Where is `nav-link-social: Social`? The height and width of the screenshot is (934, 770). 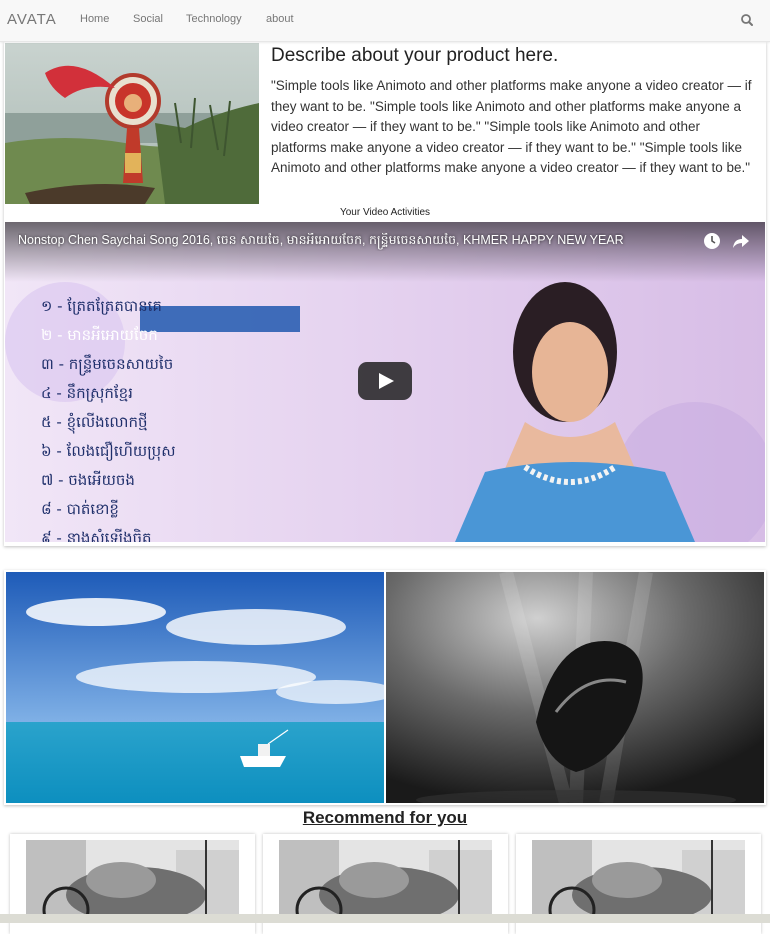 nav-link-social: Social is located at coordinates (148, 19).